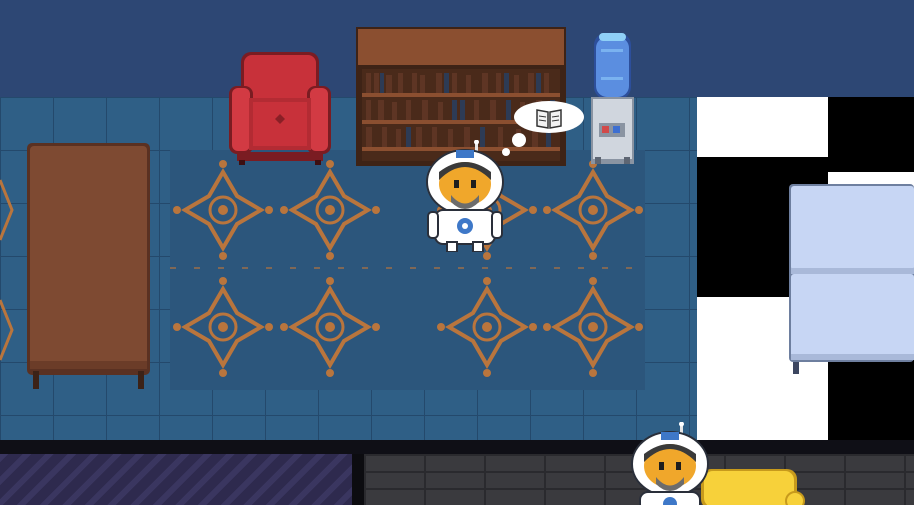  What do you see at coordinates (358, 479) in the screenshot?
I see `door-gap` at bounding box center [358, 479].